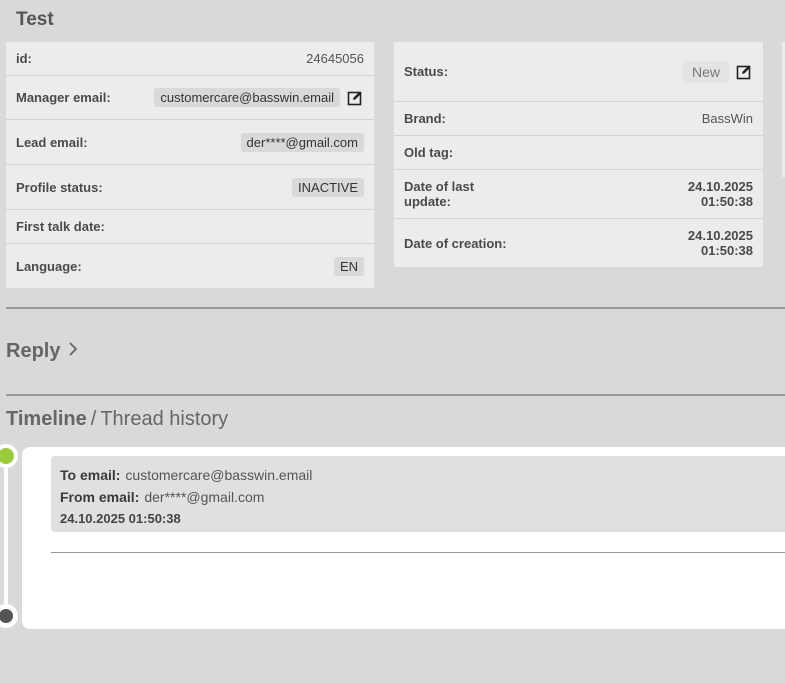 This screenshot has width=785, height=683. Describe the element at coordinates (425, 118) in the screenshot. I see `detail-label: Brand:` at that location.